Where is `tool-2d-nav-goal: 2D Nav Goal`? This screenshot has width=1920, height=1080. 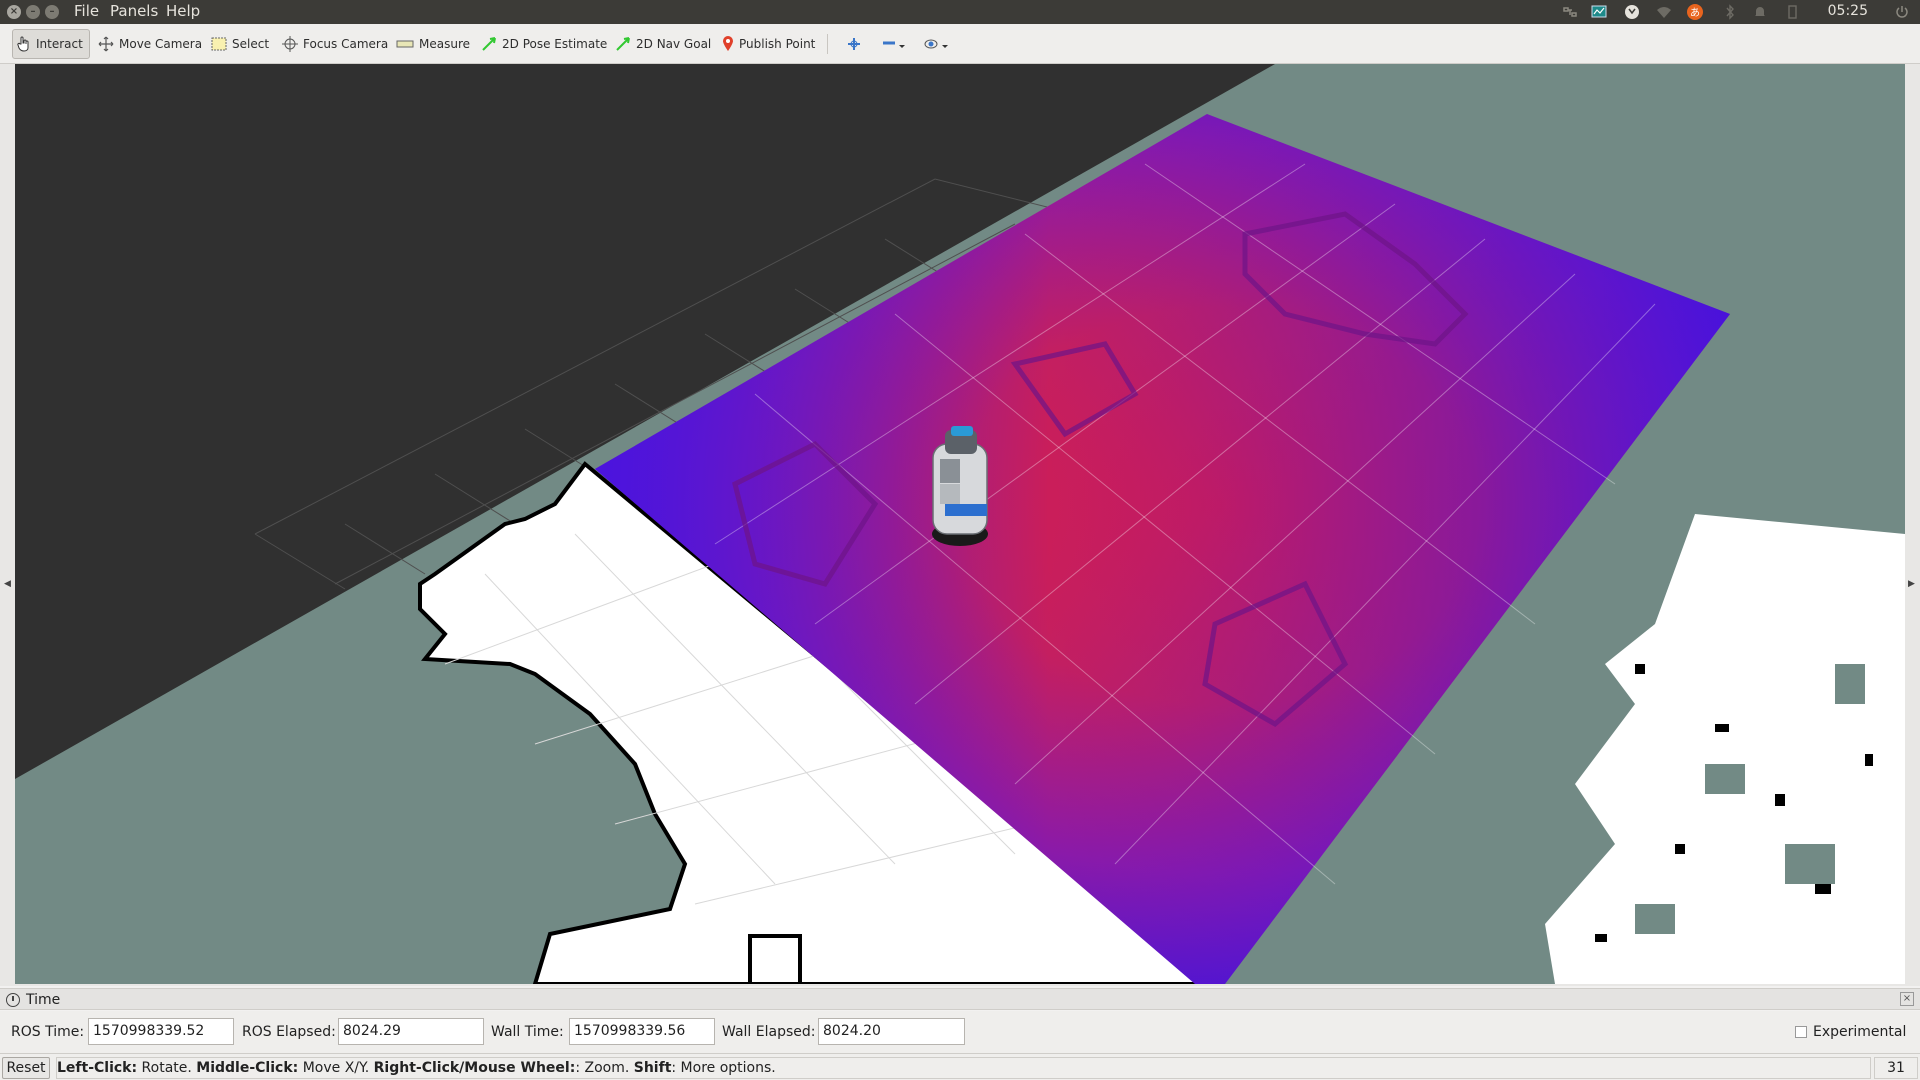
tool-2d-nav-goal: 2D Nav Goal is located at coordinates (663, 44).